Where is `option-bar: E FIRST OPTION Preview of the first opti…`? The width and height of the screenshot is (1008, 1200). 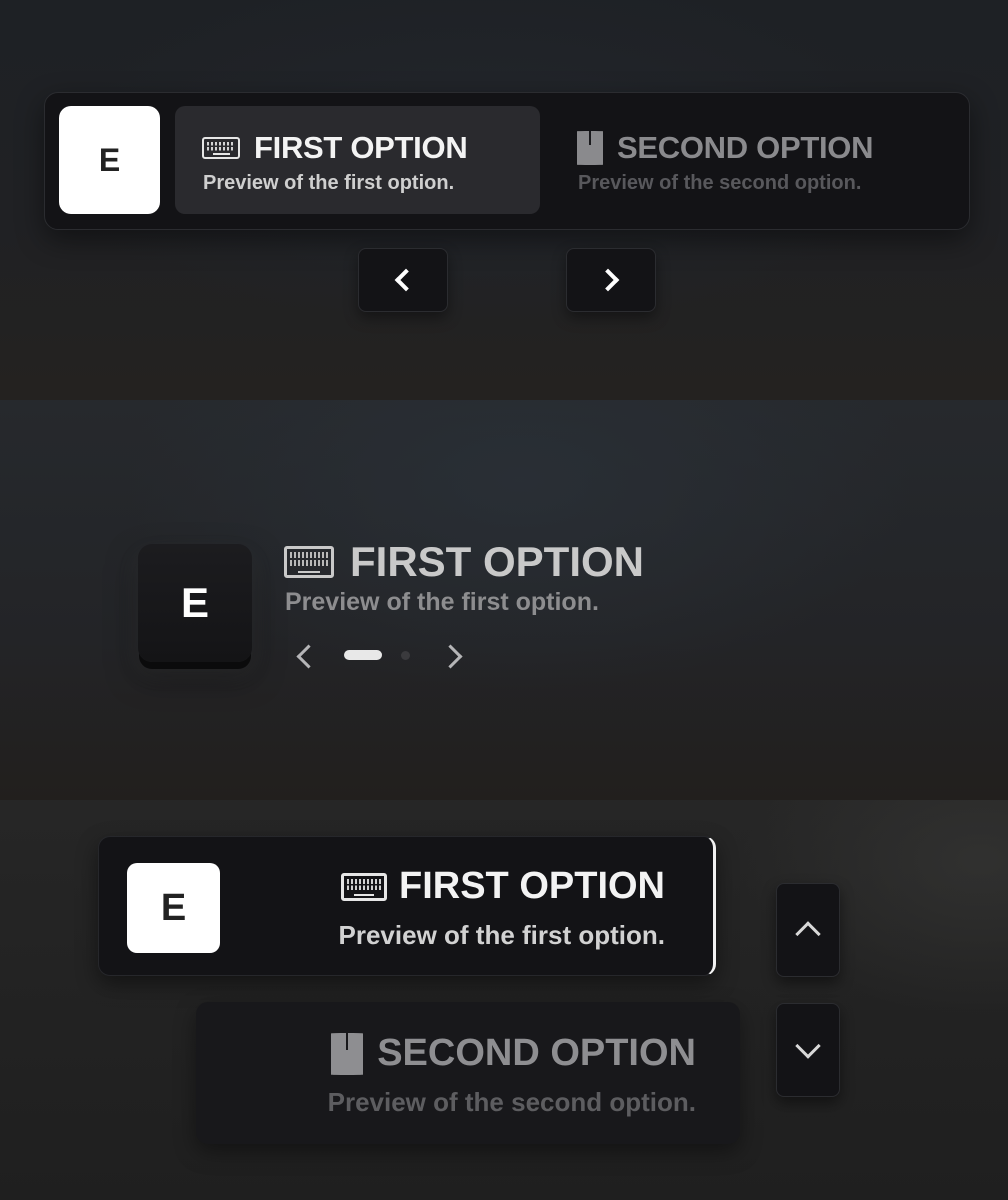
option-bar: E FIRST OPTION Preview of the first opti… is located at coordinates (507, 161).